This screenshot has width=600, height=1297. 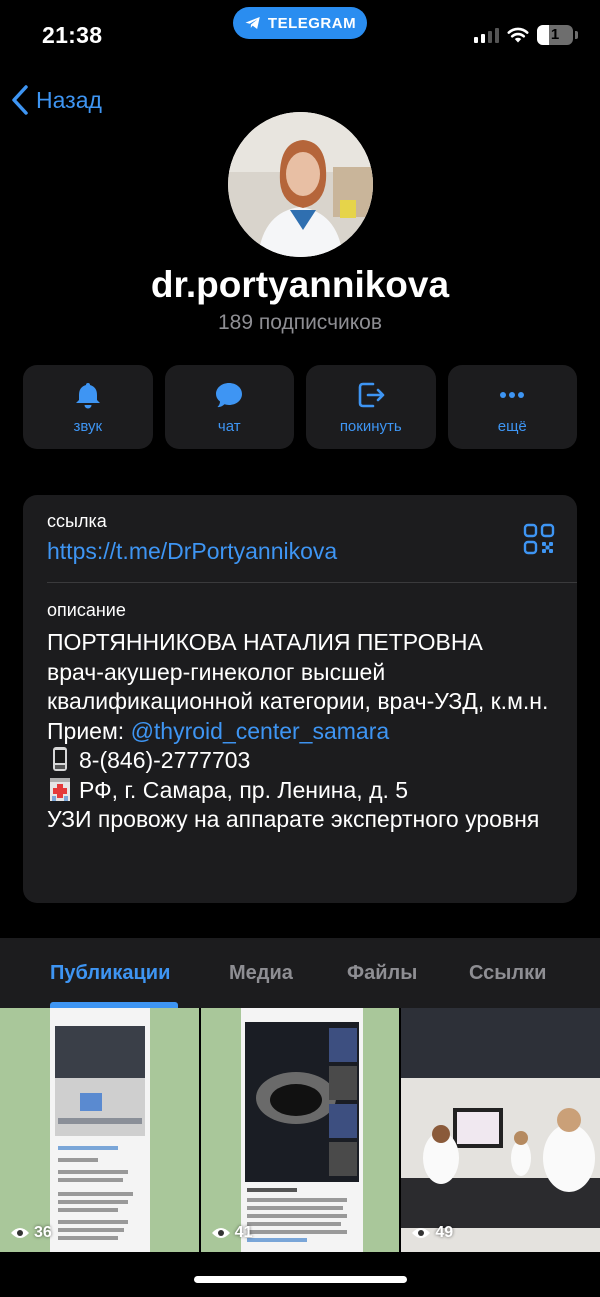 I want to click on description-reception: Прием: @thyroid_center_samara, so click(x=304, y=732).